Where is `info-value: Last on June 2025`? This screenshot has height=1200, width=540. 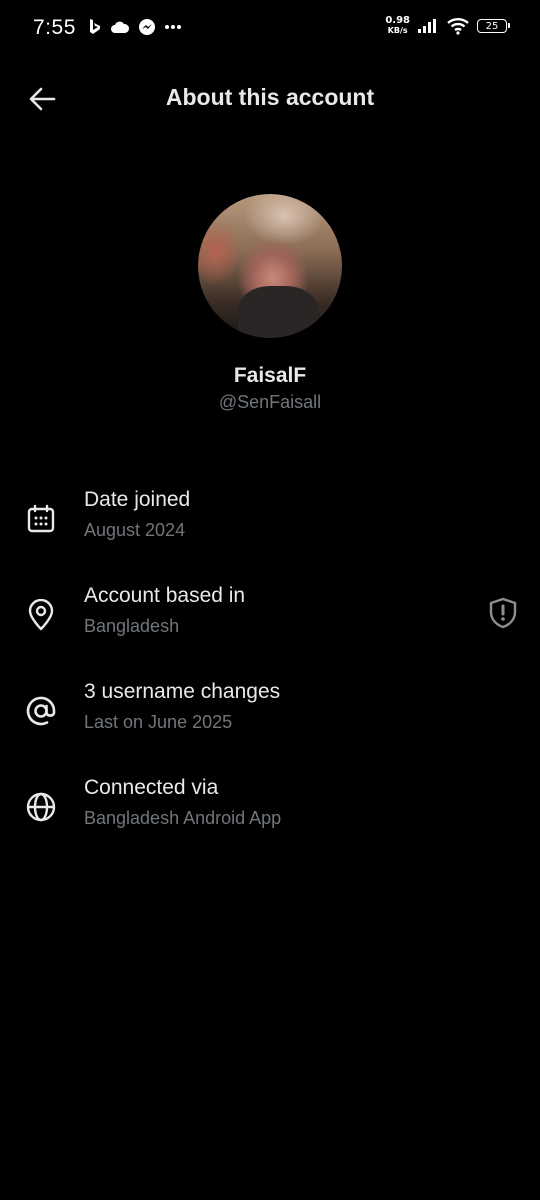 info-value: Last on June 2025 is located at coordinates (158, 722).